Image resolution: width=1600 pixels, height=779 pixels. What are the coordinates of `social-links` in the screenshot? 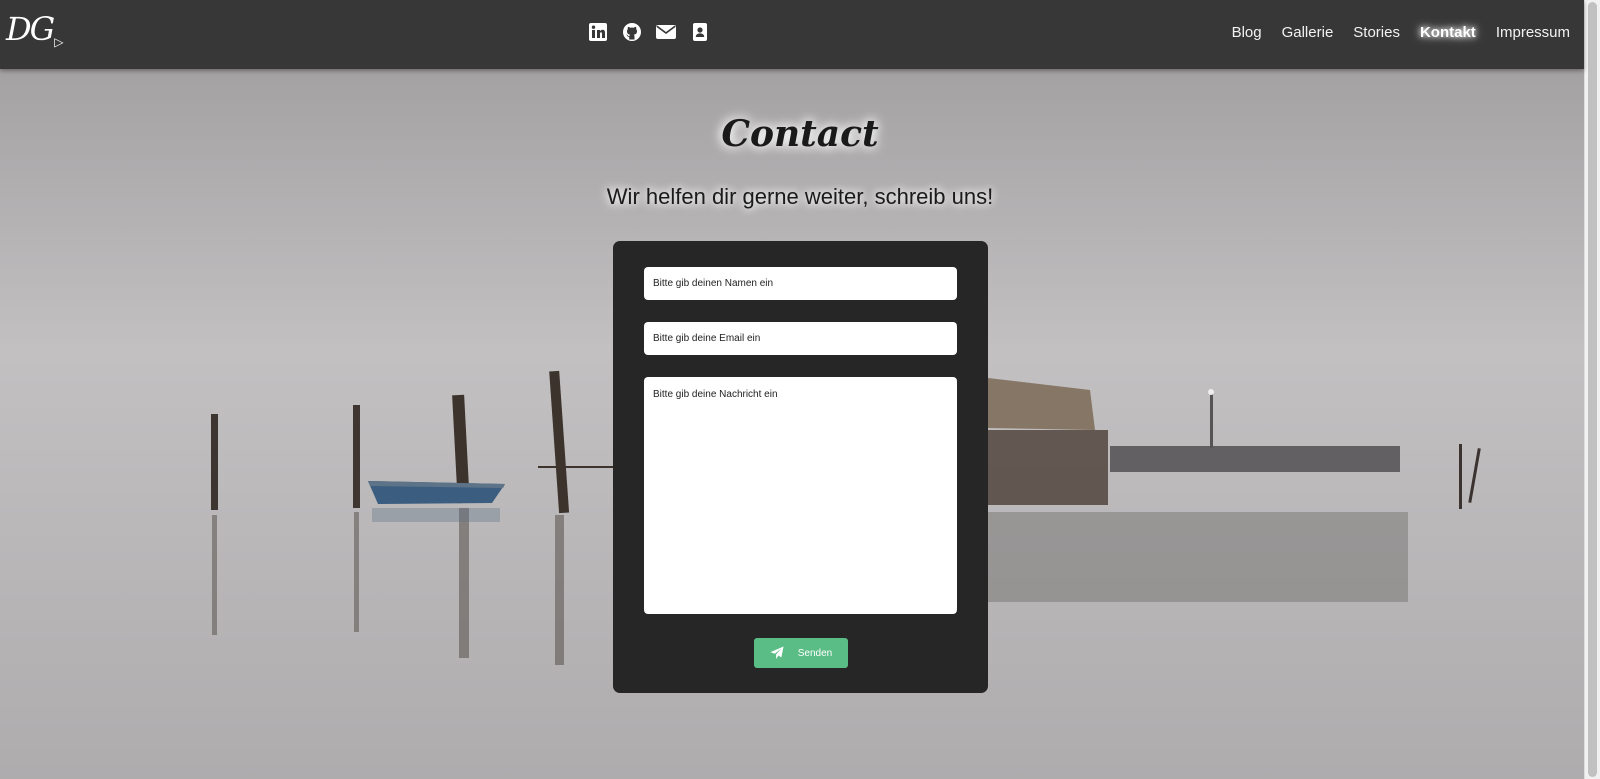 It's located at (649, 32).